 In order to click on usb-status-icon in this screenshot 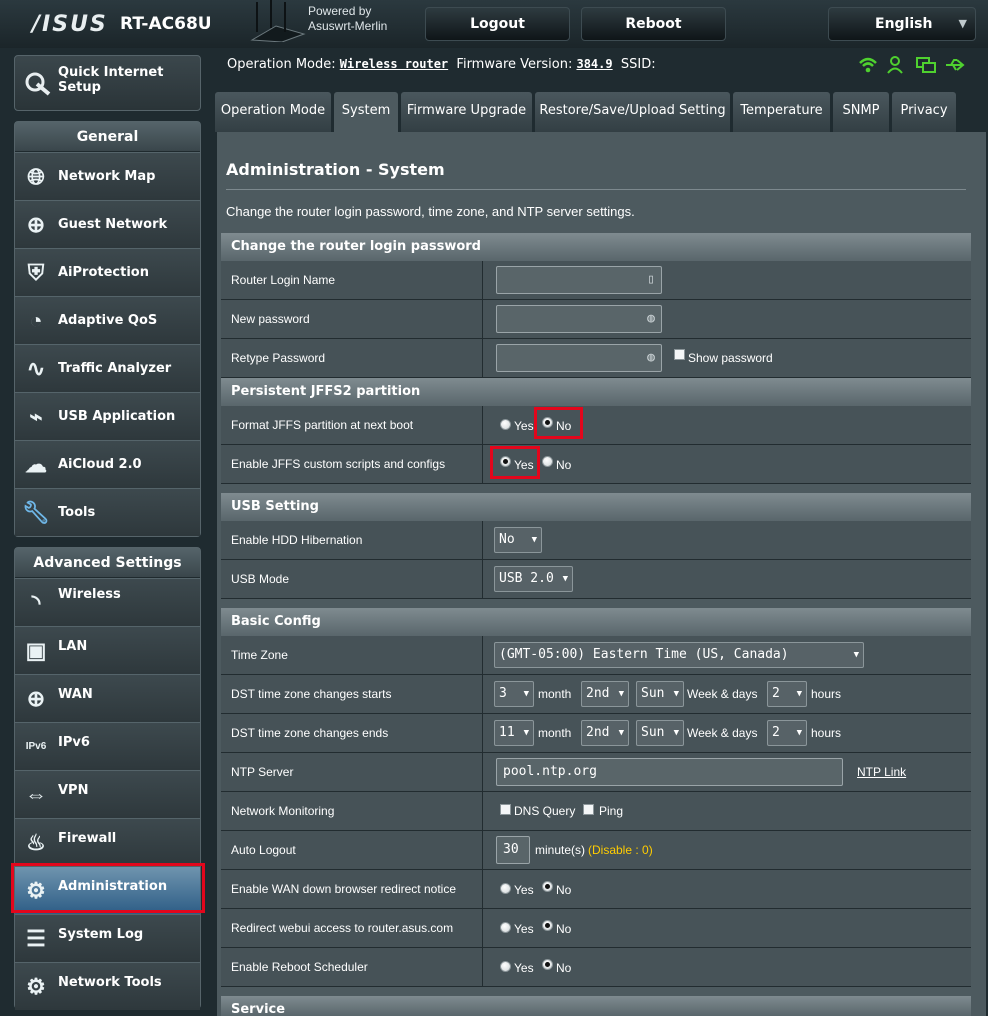, I will do `click(955, 65)`.